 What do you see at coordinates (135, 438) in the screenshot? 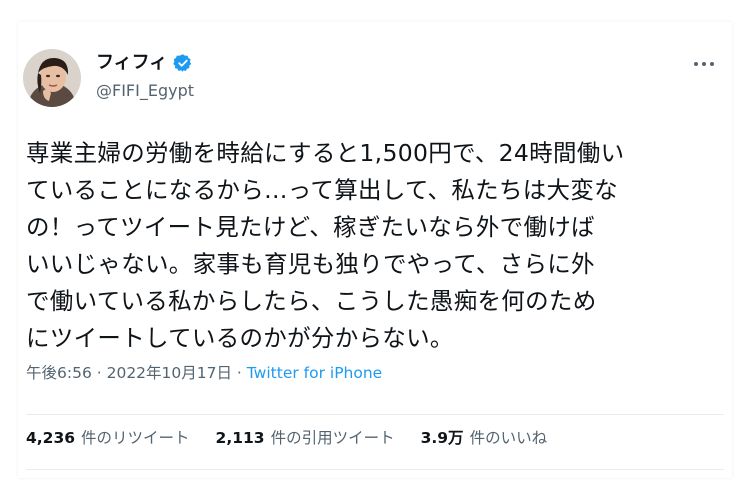
I see `retweets-label: 件のリツイート` at bounding box center [135, 438].